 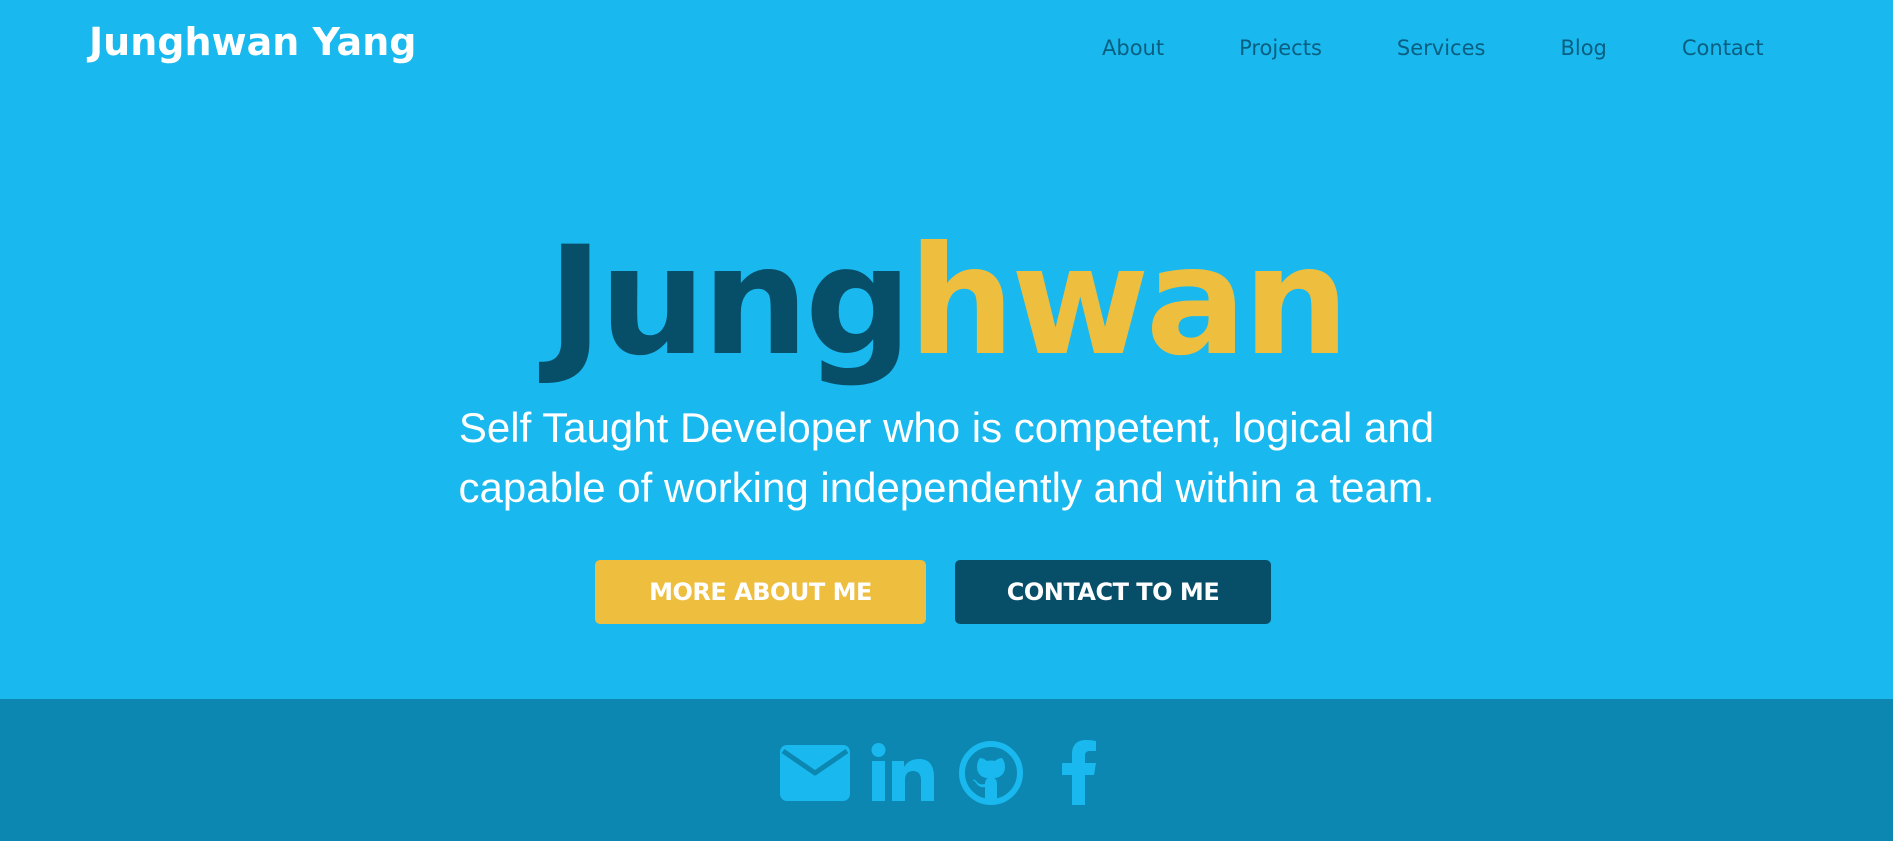 What do you see at coordinates (991, 773) in the screenshot?
I see `github-icon` at bounding box center [991, 773].